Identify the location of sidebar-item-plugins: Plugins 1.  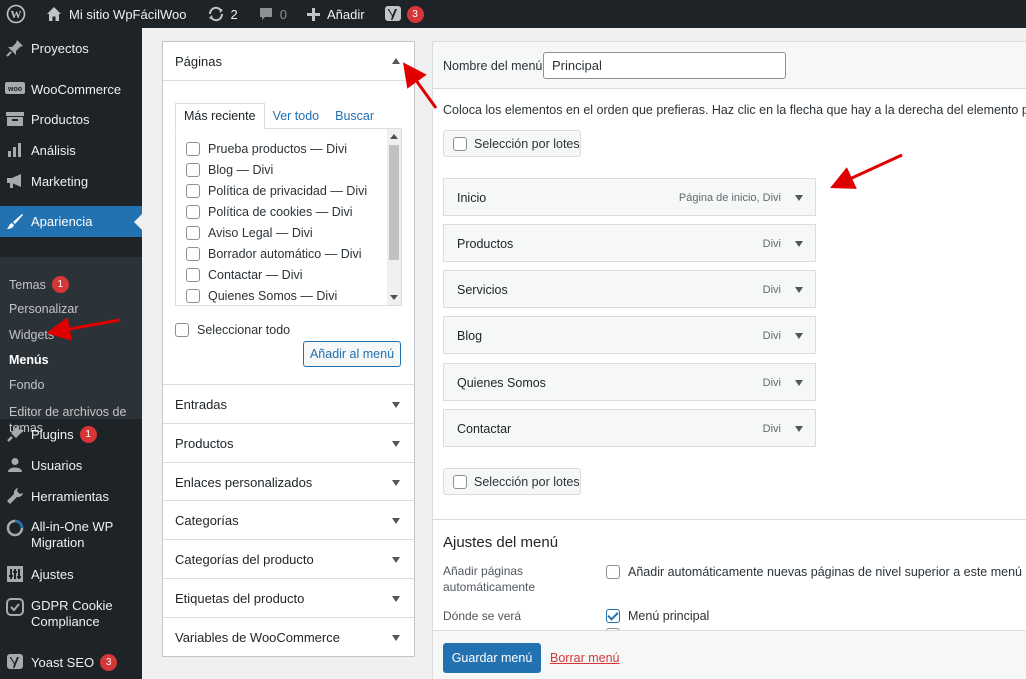
(71, 434).